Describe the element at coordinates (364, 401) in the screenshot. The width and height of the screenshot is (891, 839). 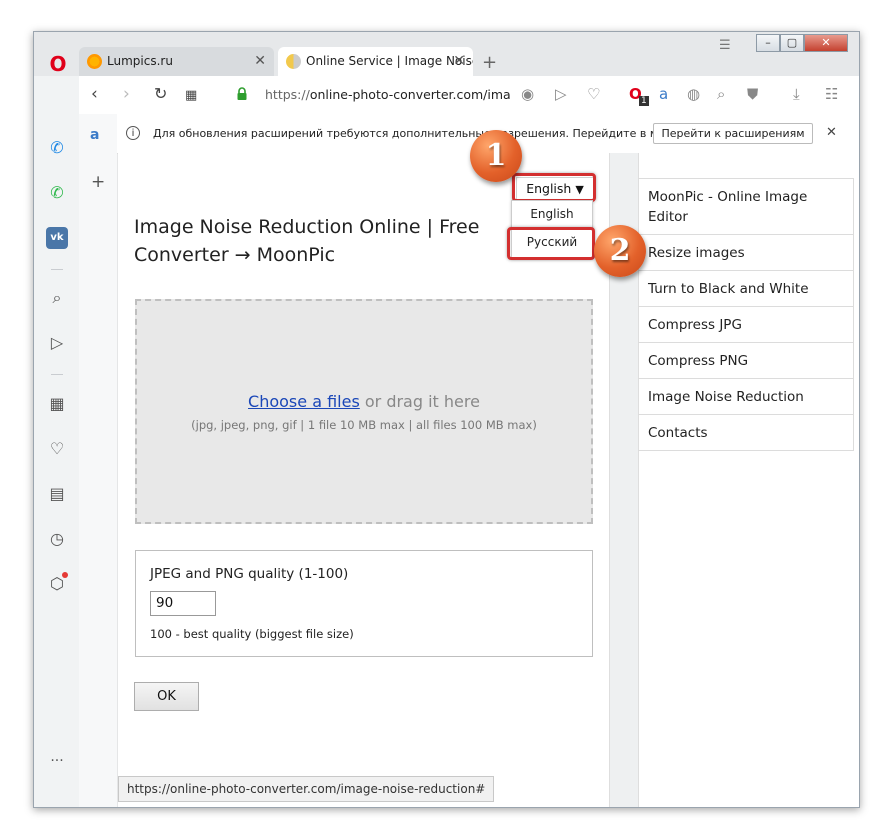
I see `dropzone-text: Choose a files or drag it here` at that location.